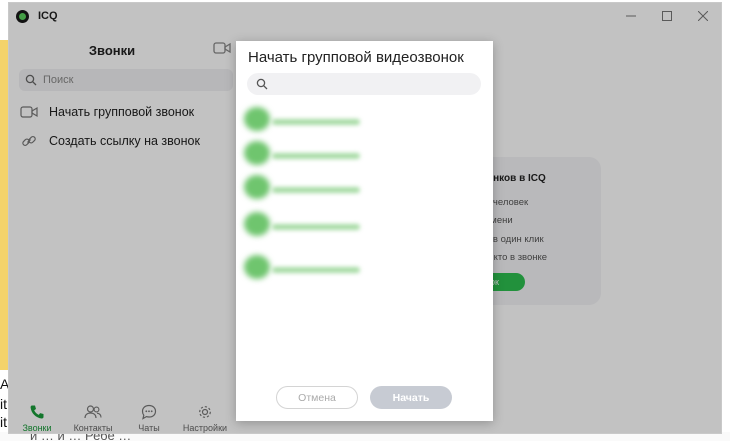  What do you see at coordinates (364, 84) in the screenshot?
I see `contact-search-input` at bounding box center [364, 84].